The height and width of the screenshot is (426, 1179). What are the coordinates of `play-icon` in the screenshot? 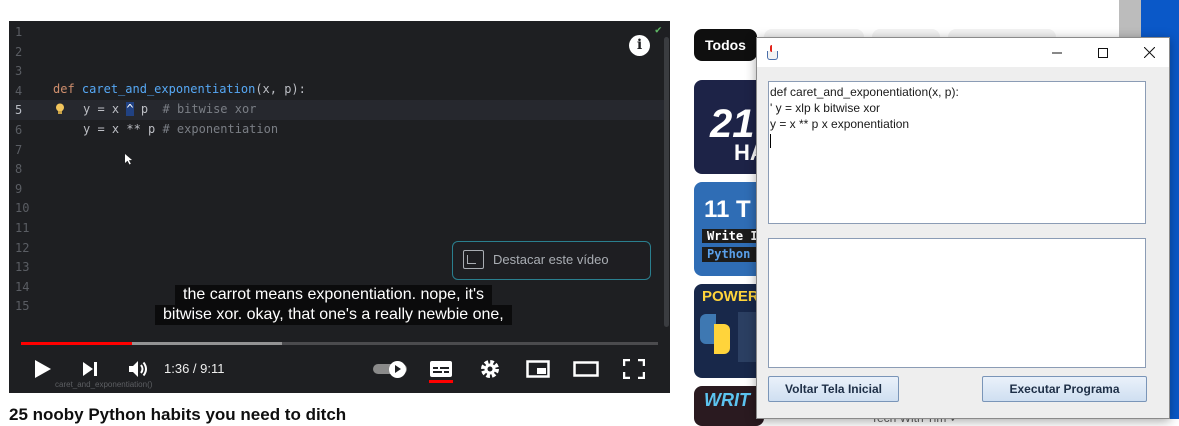 It's located at (43, 369).